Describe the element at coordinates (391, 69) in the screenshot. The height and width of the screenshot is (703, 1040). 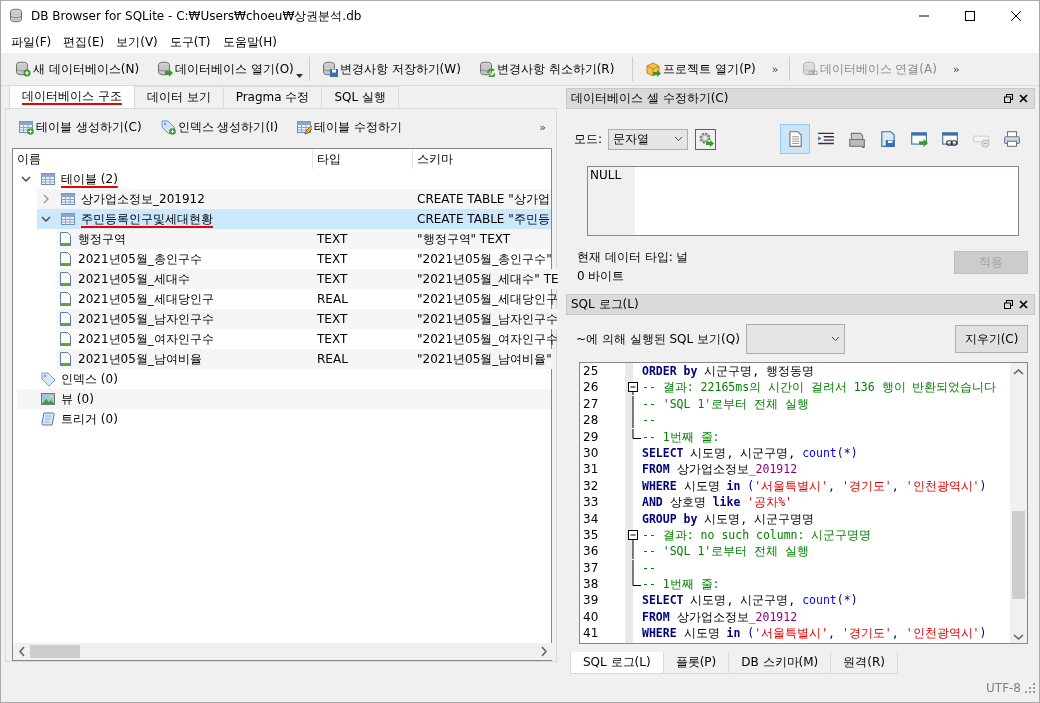
I see `toolbar-button: 변경사항 저장하기(W)` at that location.